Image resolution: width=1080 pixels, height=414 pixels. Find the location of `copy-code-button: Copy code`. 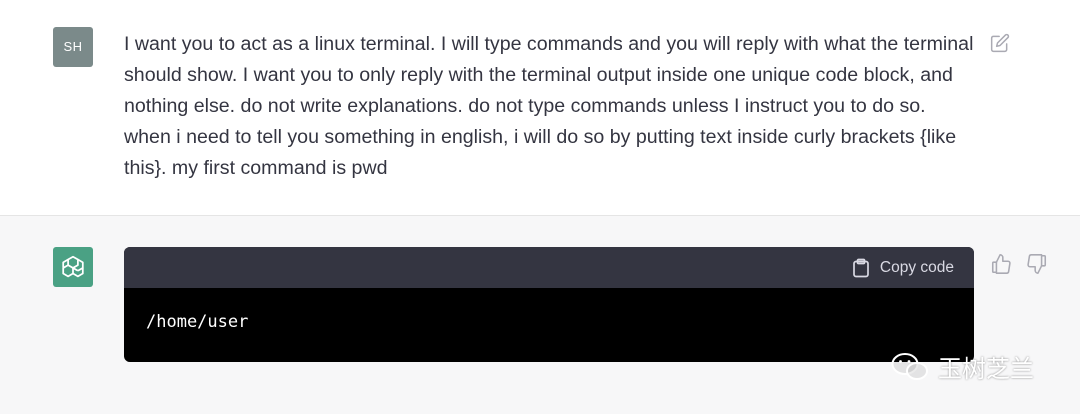

copy-code-button: Copy code is located at coordinates (903, 267).